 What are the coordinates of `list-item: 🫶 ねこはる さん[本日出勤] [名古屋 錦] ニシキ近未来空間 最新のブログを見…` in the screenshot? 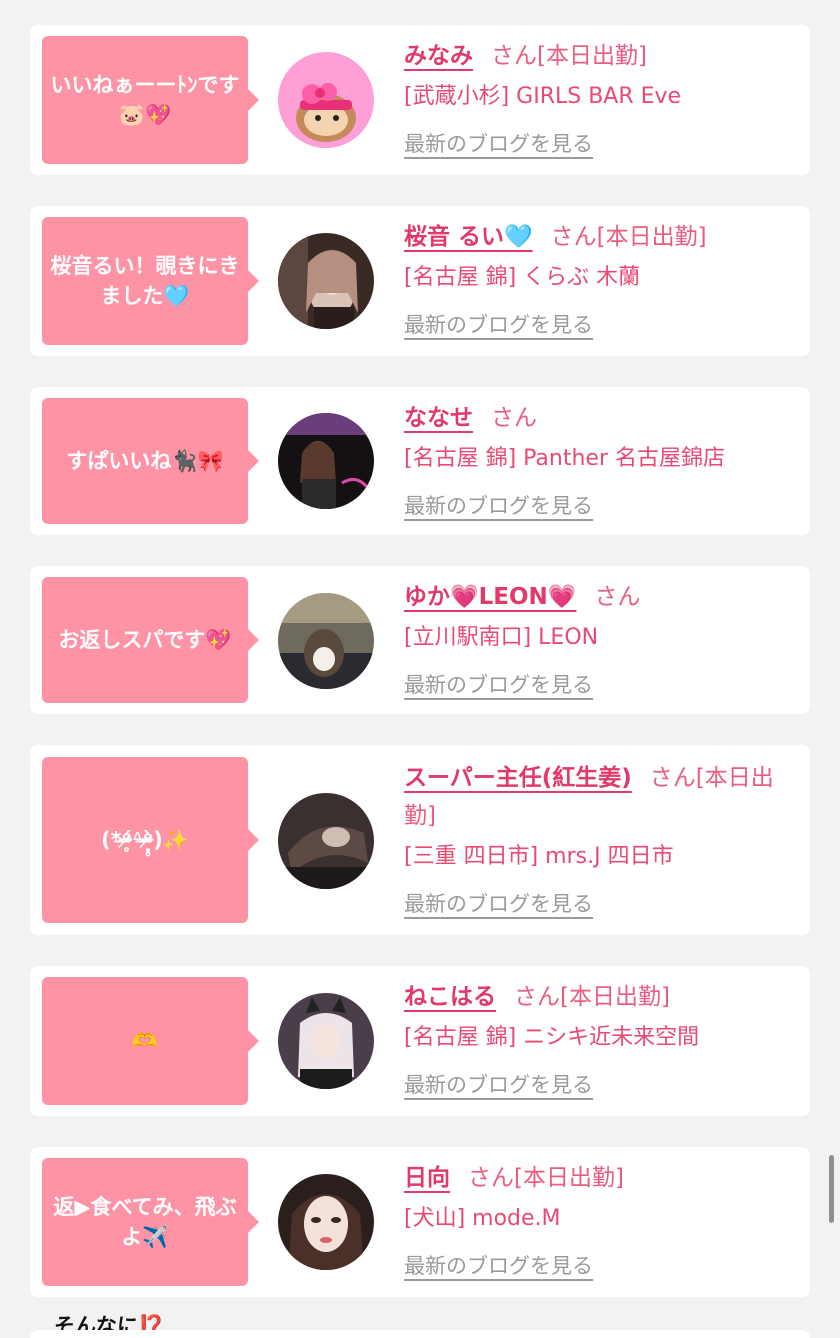 It's located at (420, 1041).